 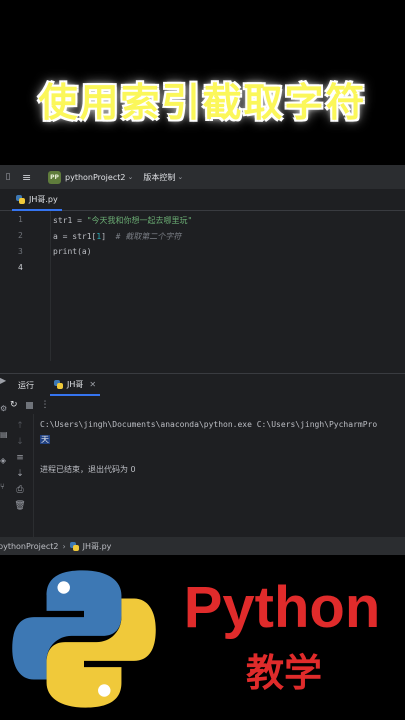 I want to click on arrow-down-icon: ↓, so click(x=20, y=442).